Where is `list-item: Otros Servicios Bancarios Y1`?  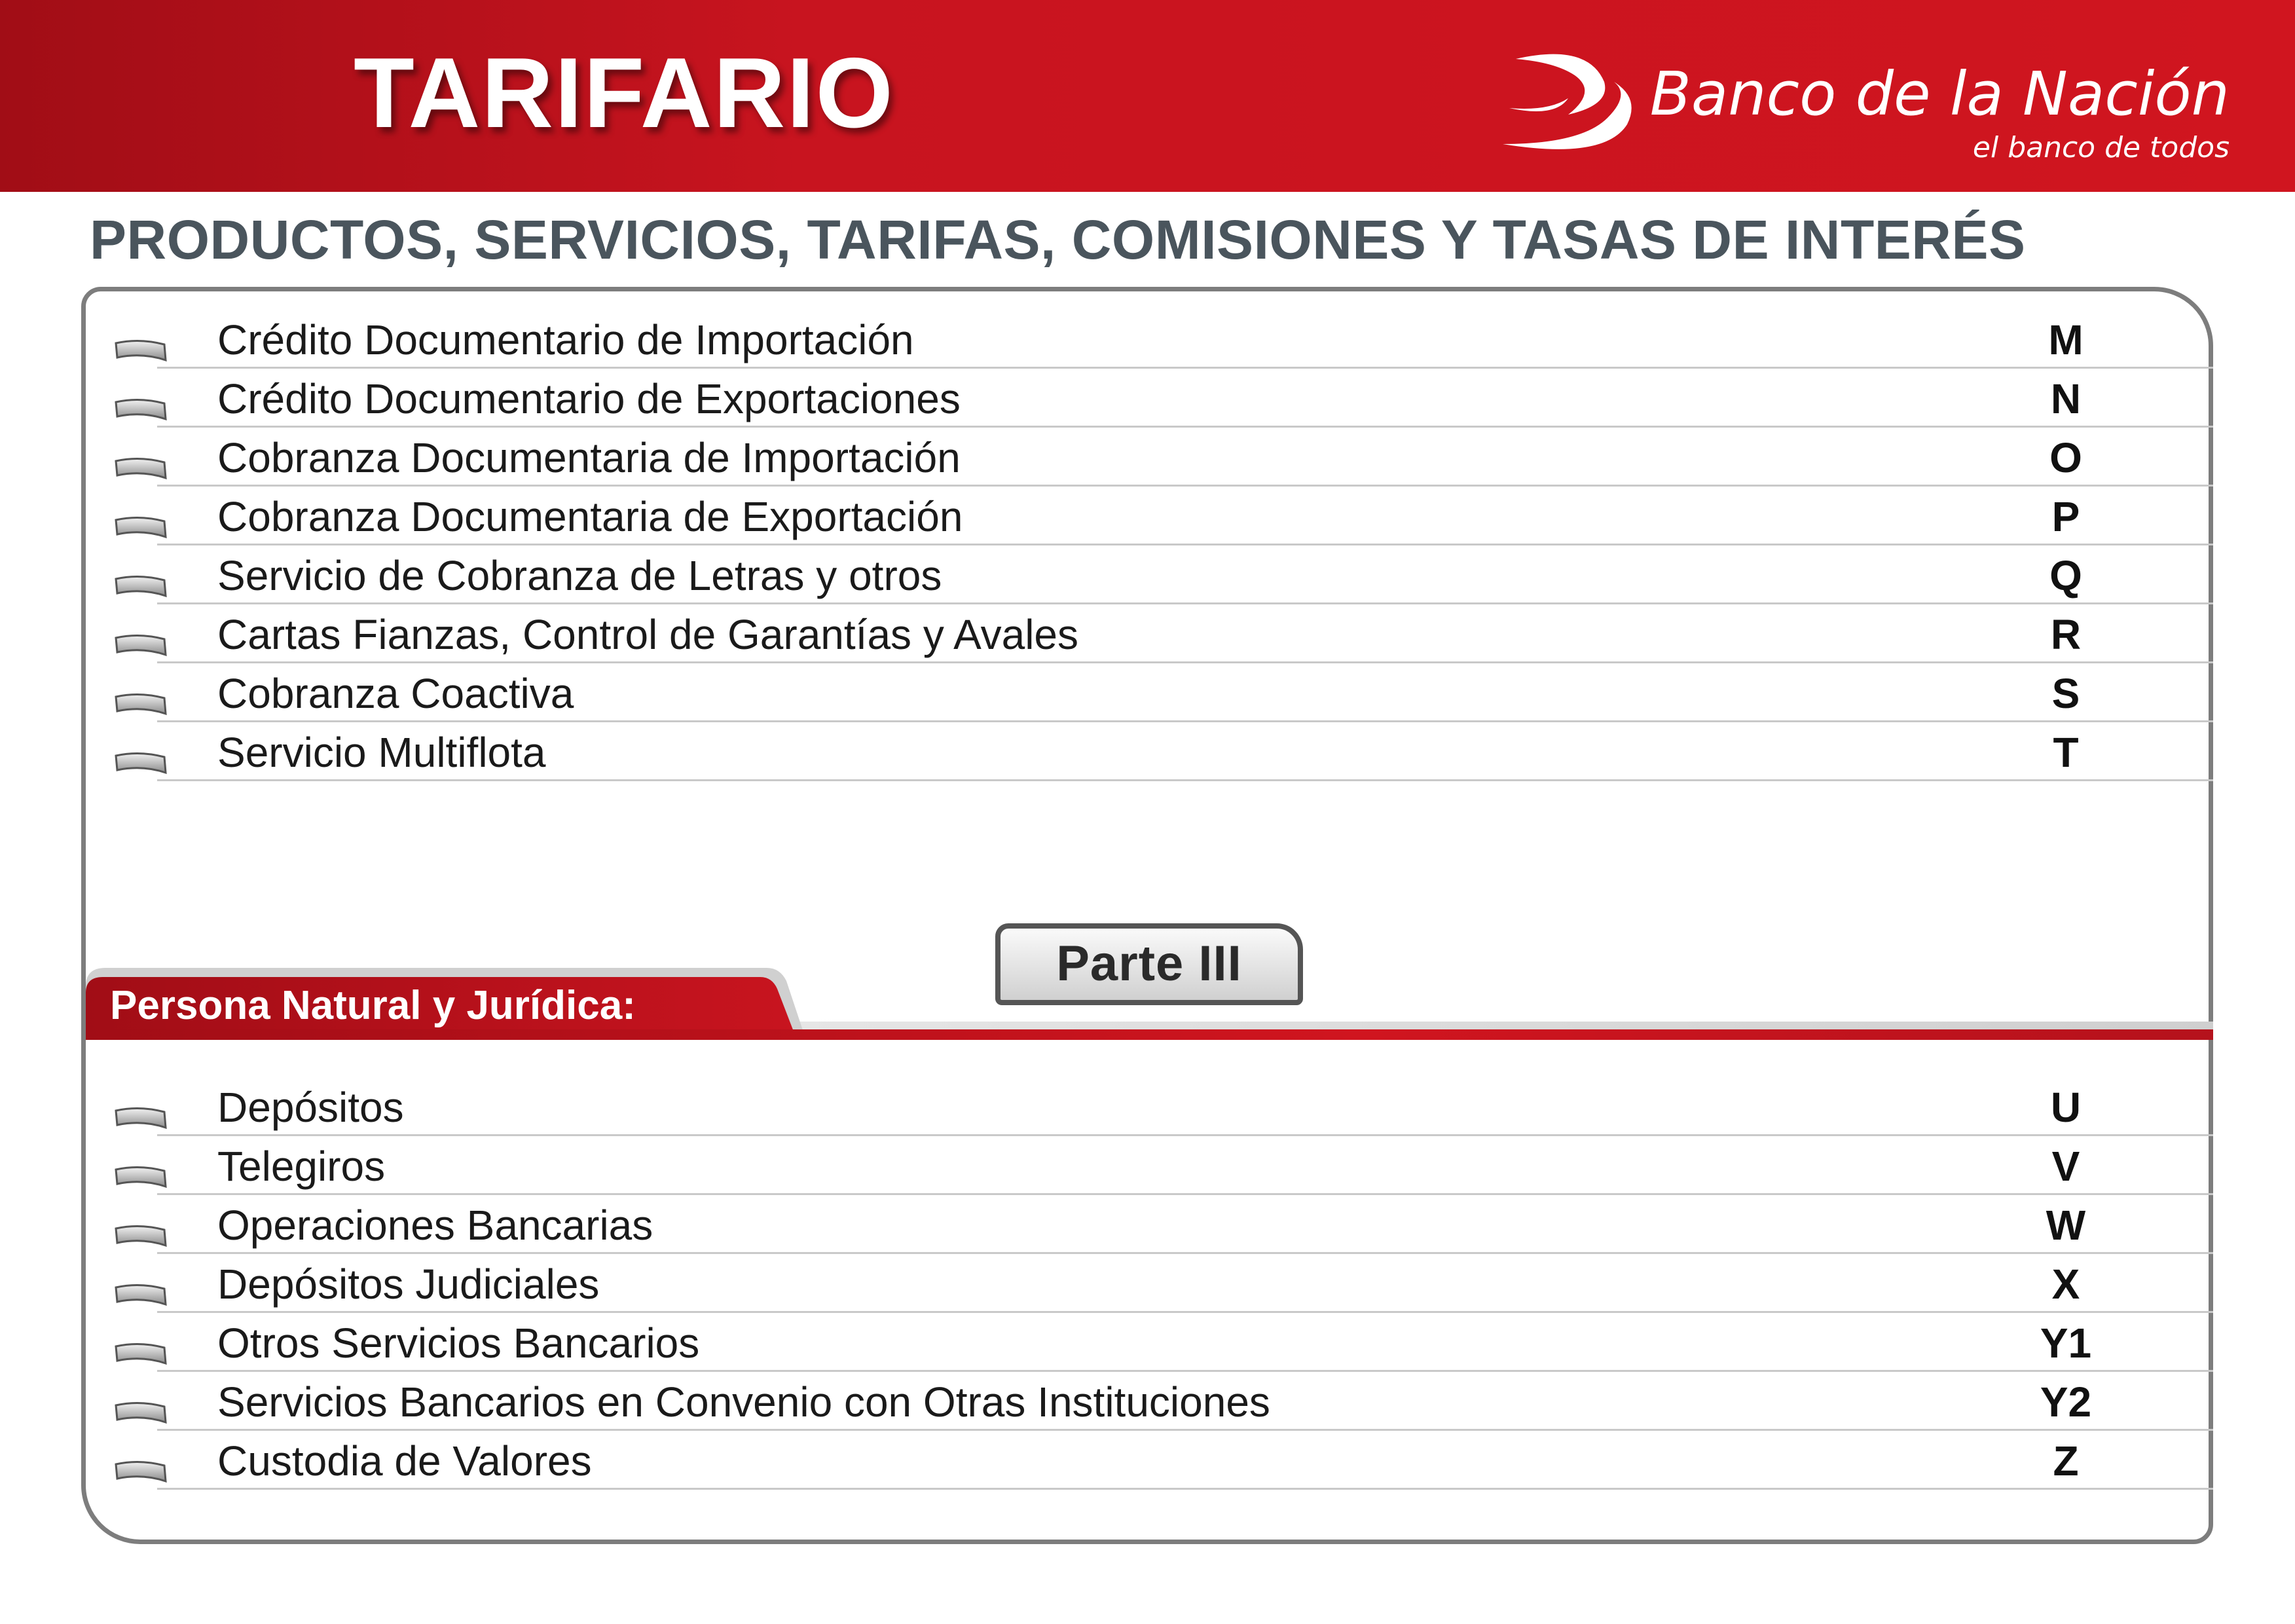
list-item: Otros Servicios Bancarios Y1 is located at coordinates (1106, 1345).